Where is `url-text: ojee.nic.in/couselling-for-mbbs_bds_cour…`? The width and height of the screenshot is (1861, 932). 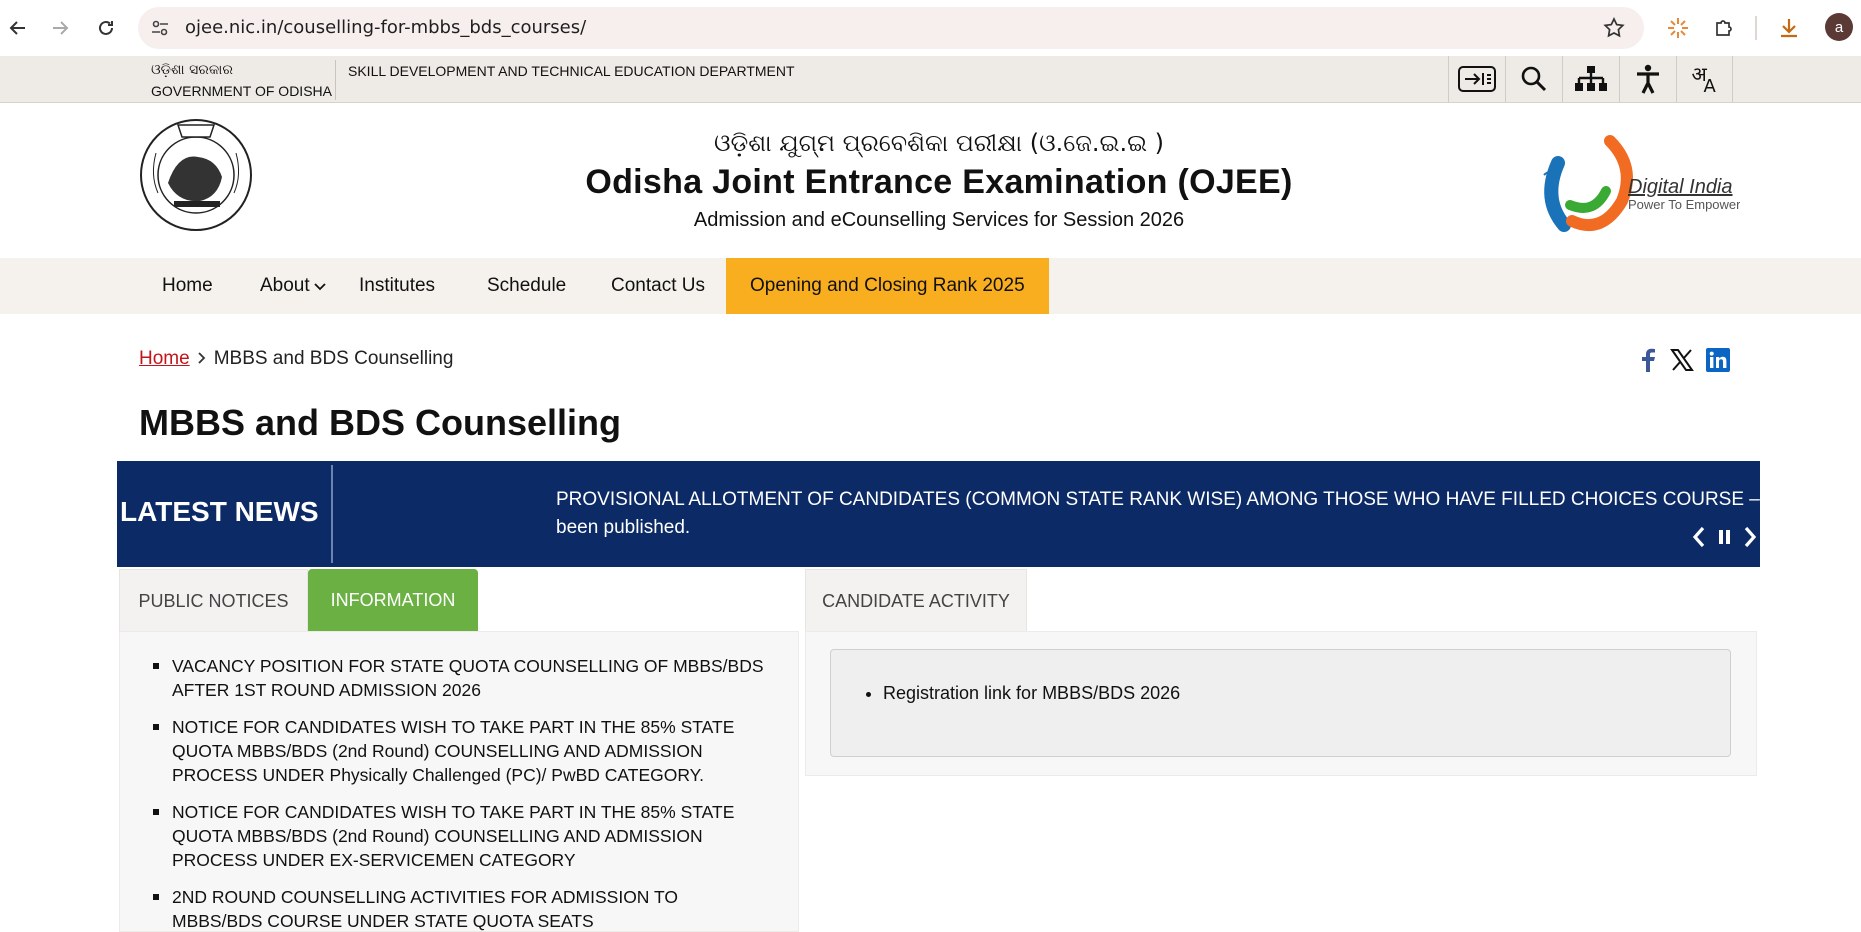 url-text: ojee.nic.in/couselling-for-mbbs_bds_cour… is located at coordinates (386, 27).